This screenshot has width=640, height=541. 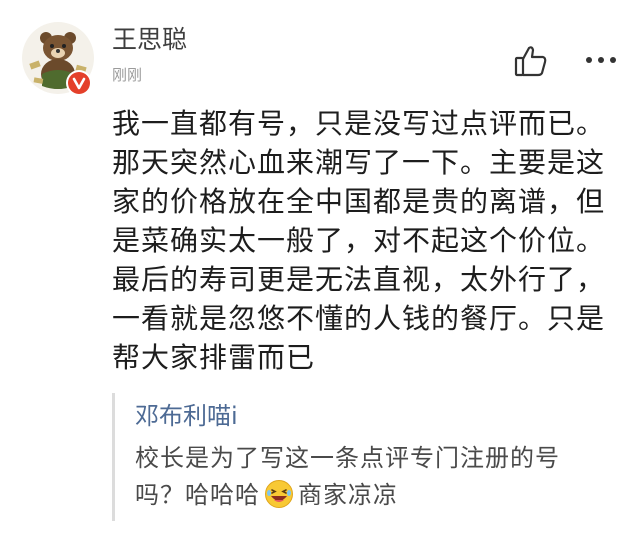 I want to click on verified-badge-icon, so click(x=79, y=83).